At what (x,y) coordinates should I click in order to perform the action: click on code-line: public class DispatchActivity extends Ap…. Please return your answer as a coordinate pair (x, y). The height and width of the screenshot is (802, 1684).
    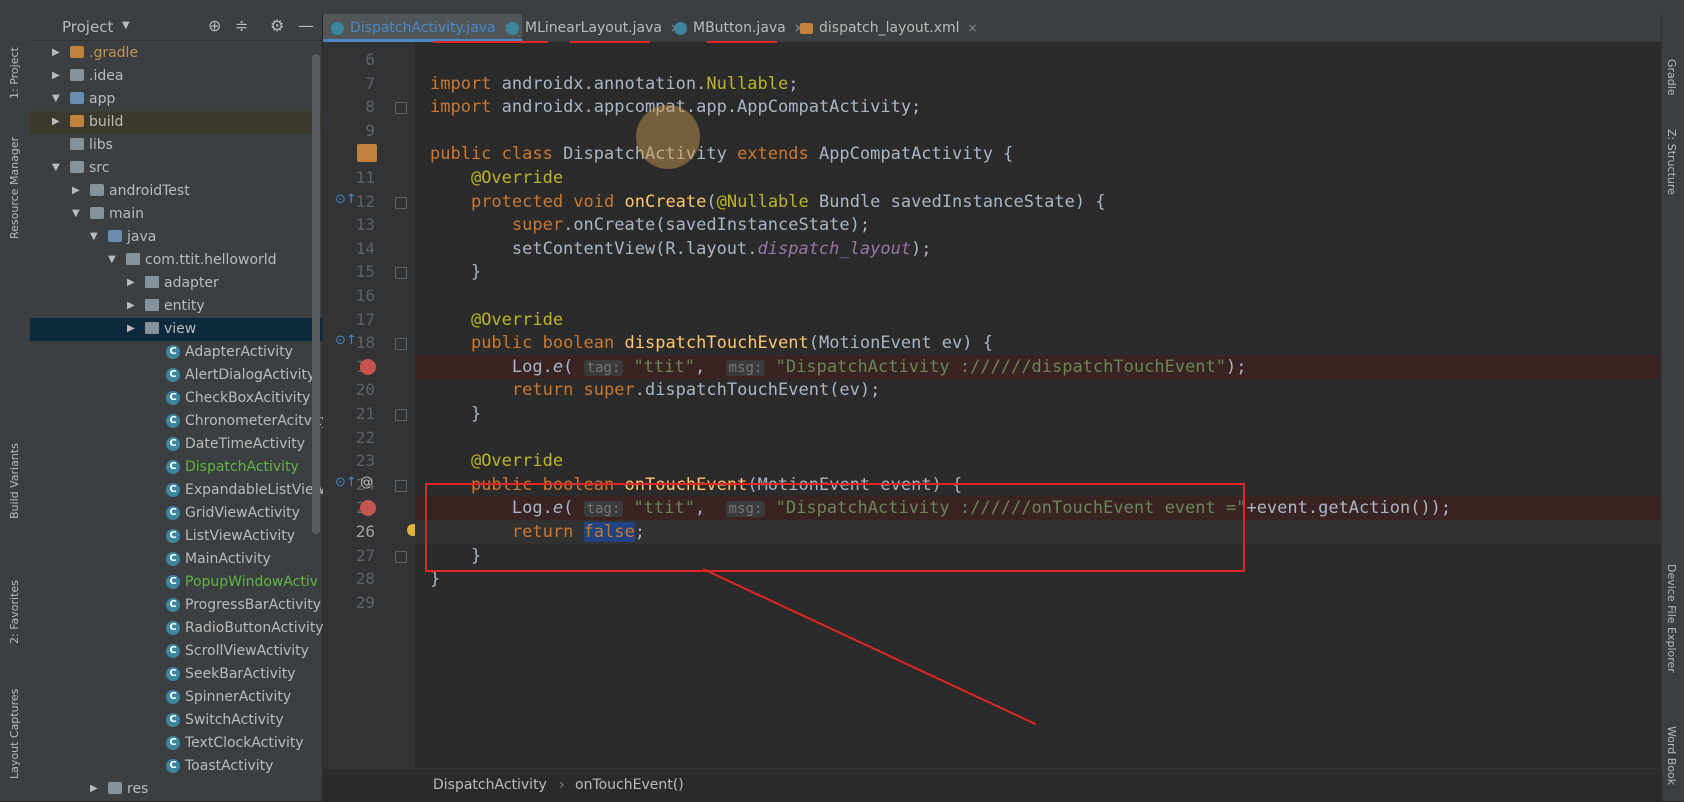
    Looking at the image, I should click on (1038, 154).